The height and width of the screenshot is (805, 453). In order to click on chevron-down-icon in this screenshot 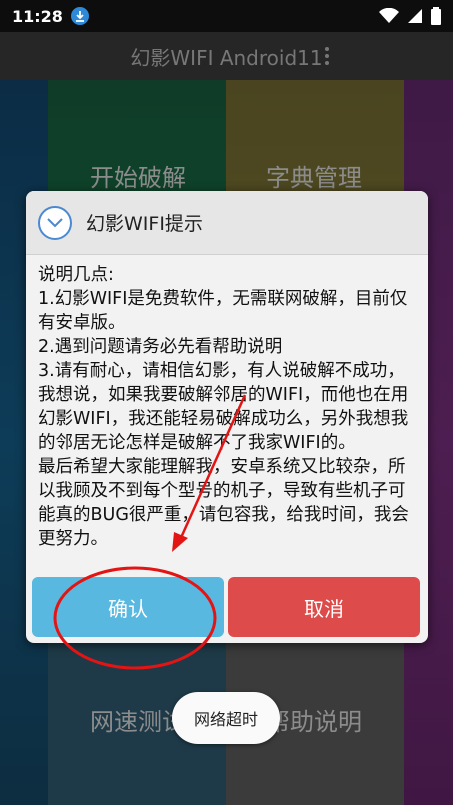, I will do `click(55, 222)`.